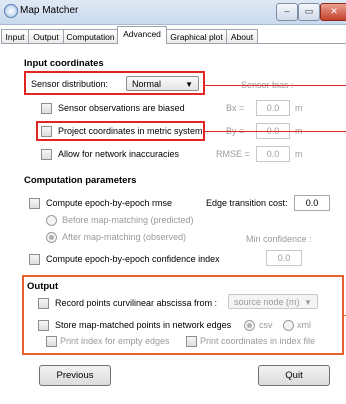  What do you see at coordinates (49, 10) in the screenshot?
I see `window-title: Map Matcher` at bounding box center [49, 10].